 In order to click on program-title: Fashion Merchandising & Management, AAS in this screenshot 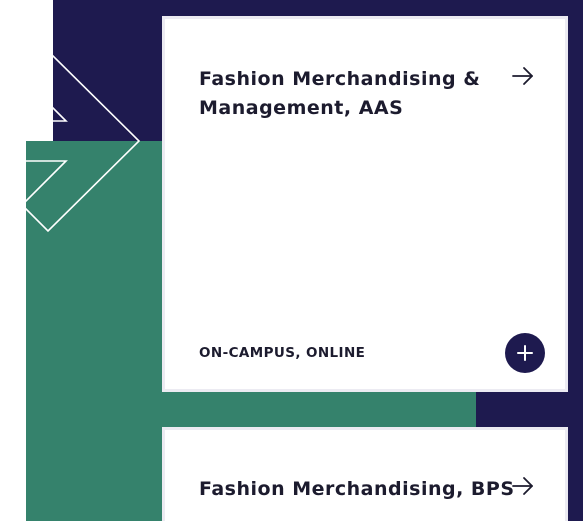, I will do `click(344, 94)`.